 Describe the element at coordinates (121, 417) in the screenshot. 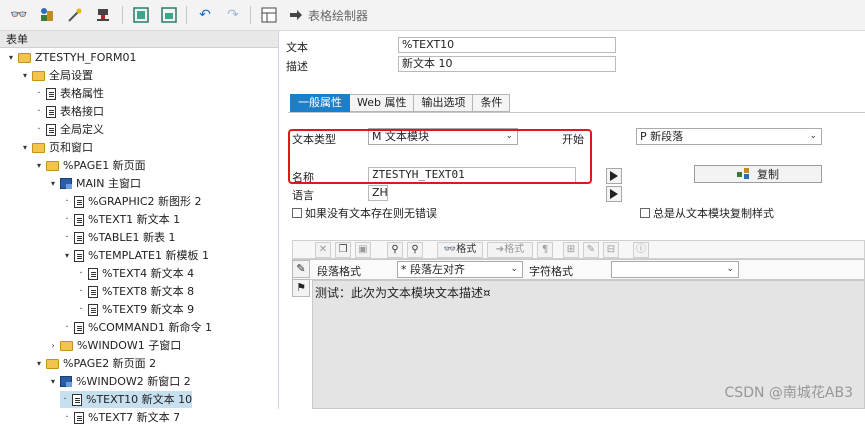

I see `tree-item: · %TEXT7 新文本 7` at that location.